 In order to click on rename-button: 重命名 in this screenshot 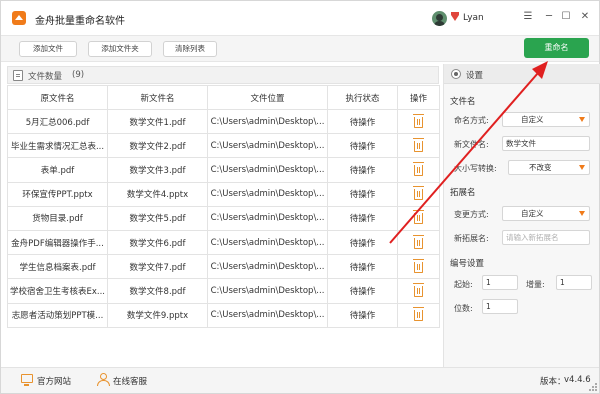, I will do `click(556, 48)`.